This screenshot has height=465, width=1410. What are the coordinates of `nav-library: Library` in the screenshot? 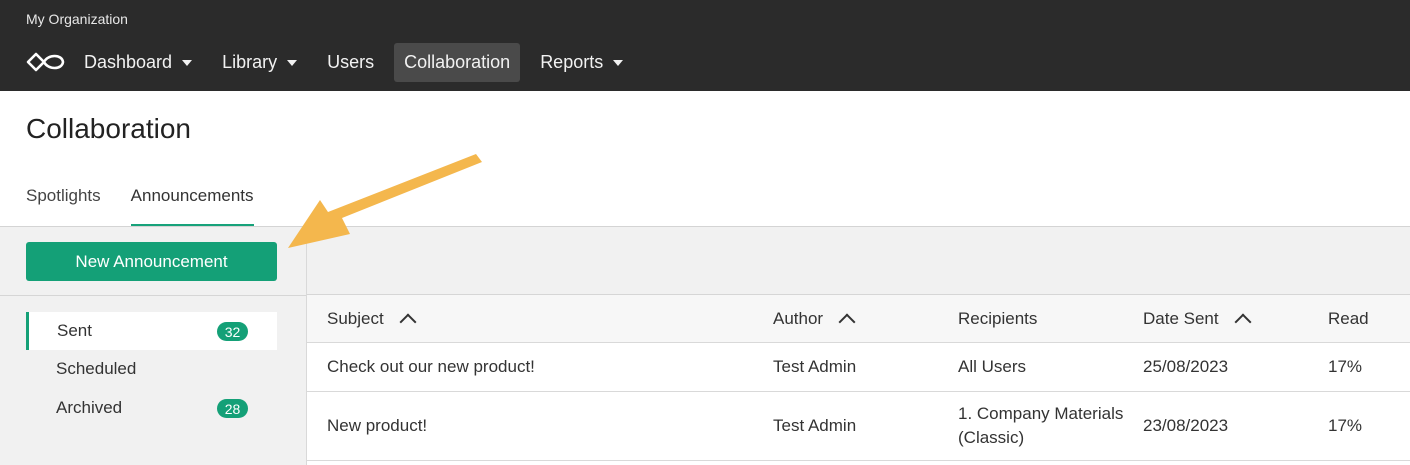 It's located at (259, 62).